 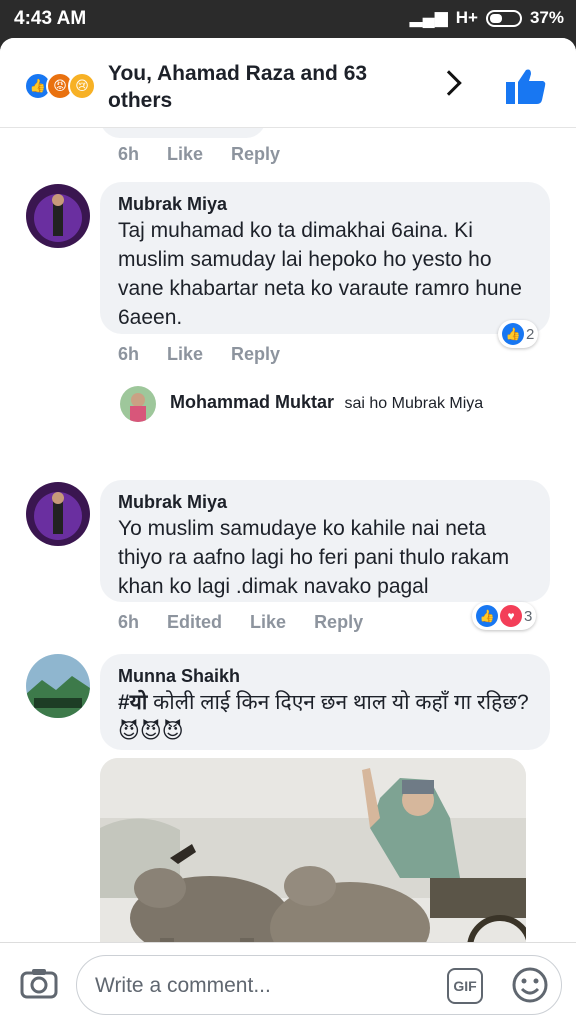 What do you see at coordinates (503, 18) in the screenshot?
I see `battery-icon` at bounding box center [503, 18].